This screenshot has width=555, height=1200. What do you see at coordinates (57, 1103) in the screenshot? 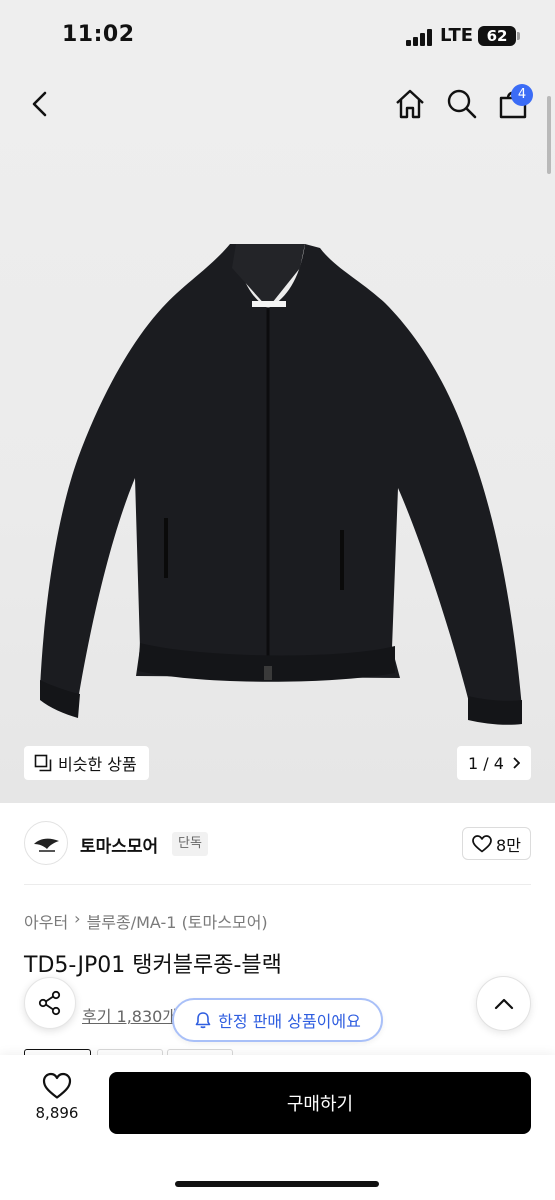
I see `wishlist-button: 8,896` at bounding box center [57, 1103].